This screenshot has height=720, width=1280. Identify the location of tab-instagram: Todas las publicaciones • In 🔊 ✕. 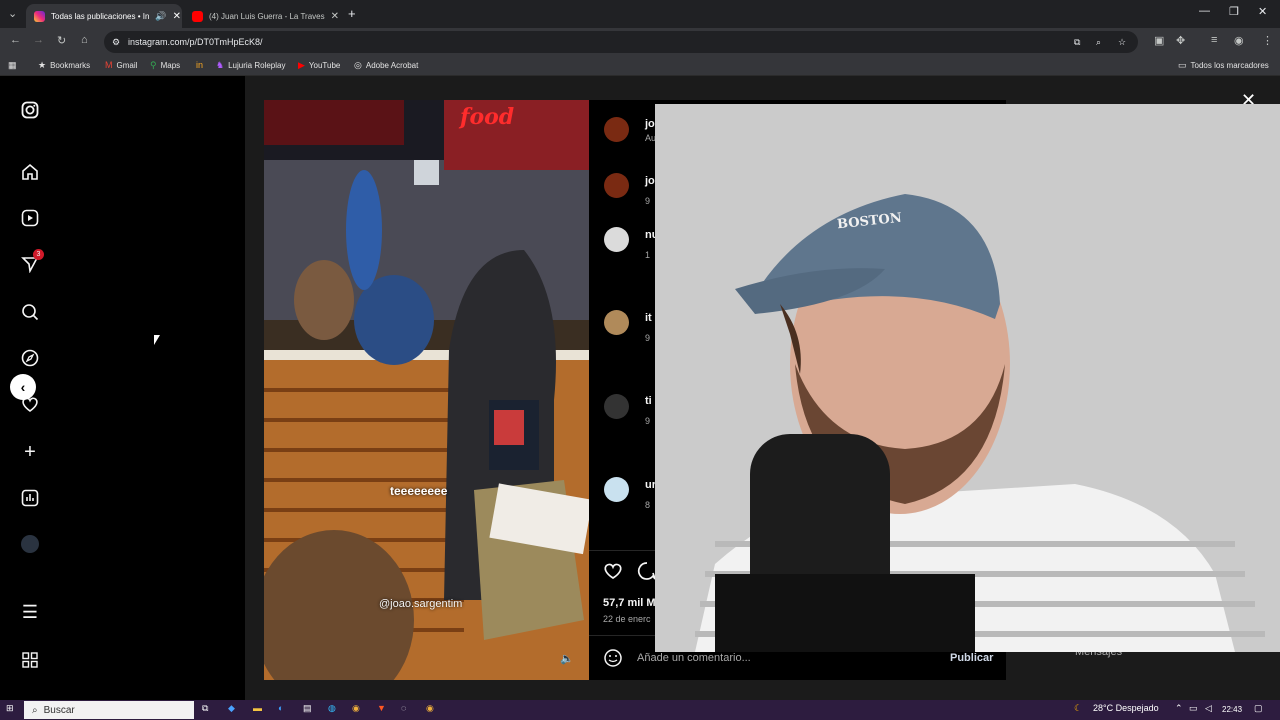
(104, 16).